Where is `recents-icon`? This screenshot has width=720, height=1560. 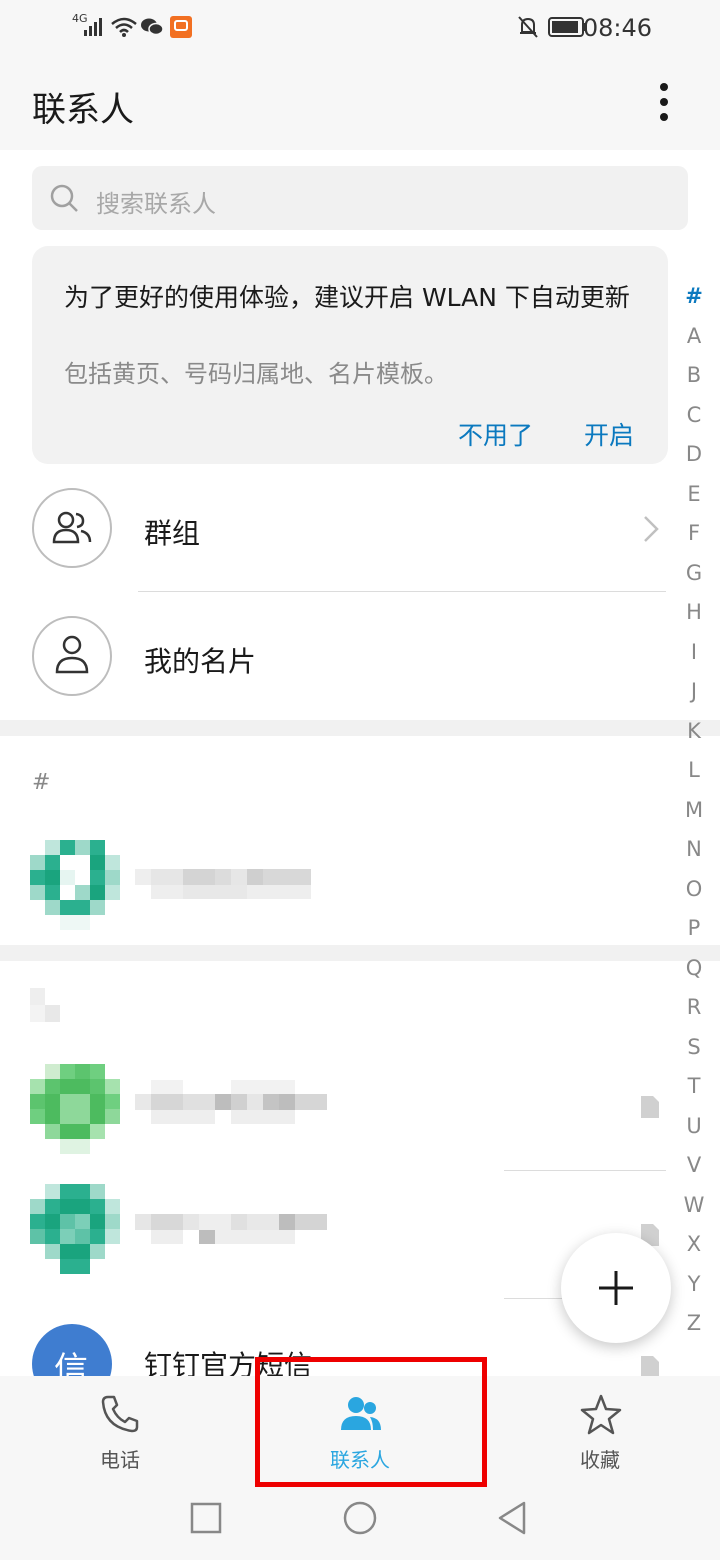
recents-icon is located at coordinates (206, 1518).